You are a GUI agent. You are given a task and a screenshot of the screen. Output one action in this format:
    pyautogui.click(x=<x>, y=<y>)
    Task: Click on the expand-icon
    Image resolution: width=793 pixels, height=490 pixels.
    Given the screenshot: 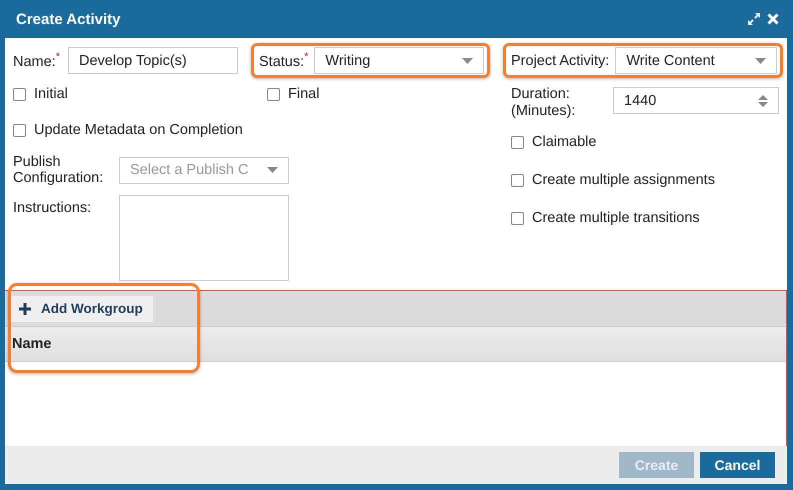 What is the action you would take?
    pyautogui.click(x=754, y=19)
    